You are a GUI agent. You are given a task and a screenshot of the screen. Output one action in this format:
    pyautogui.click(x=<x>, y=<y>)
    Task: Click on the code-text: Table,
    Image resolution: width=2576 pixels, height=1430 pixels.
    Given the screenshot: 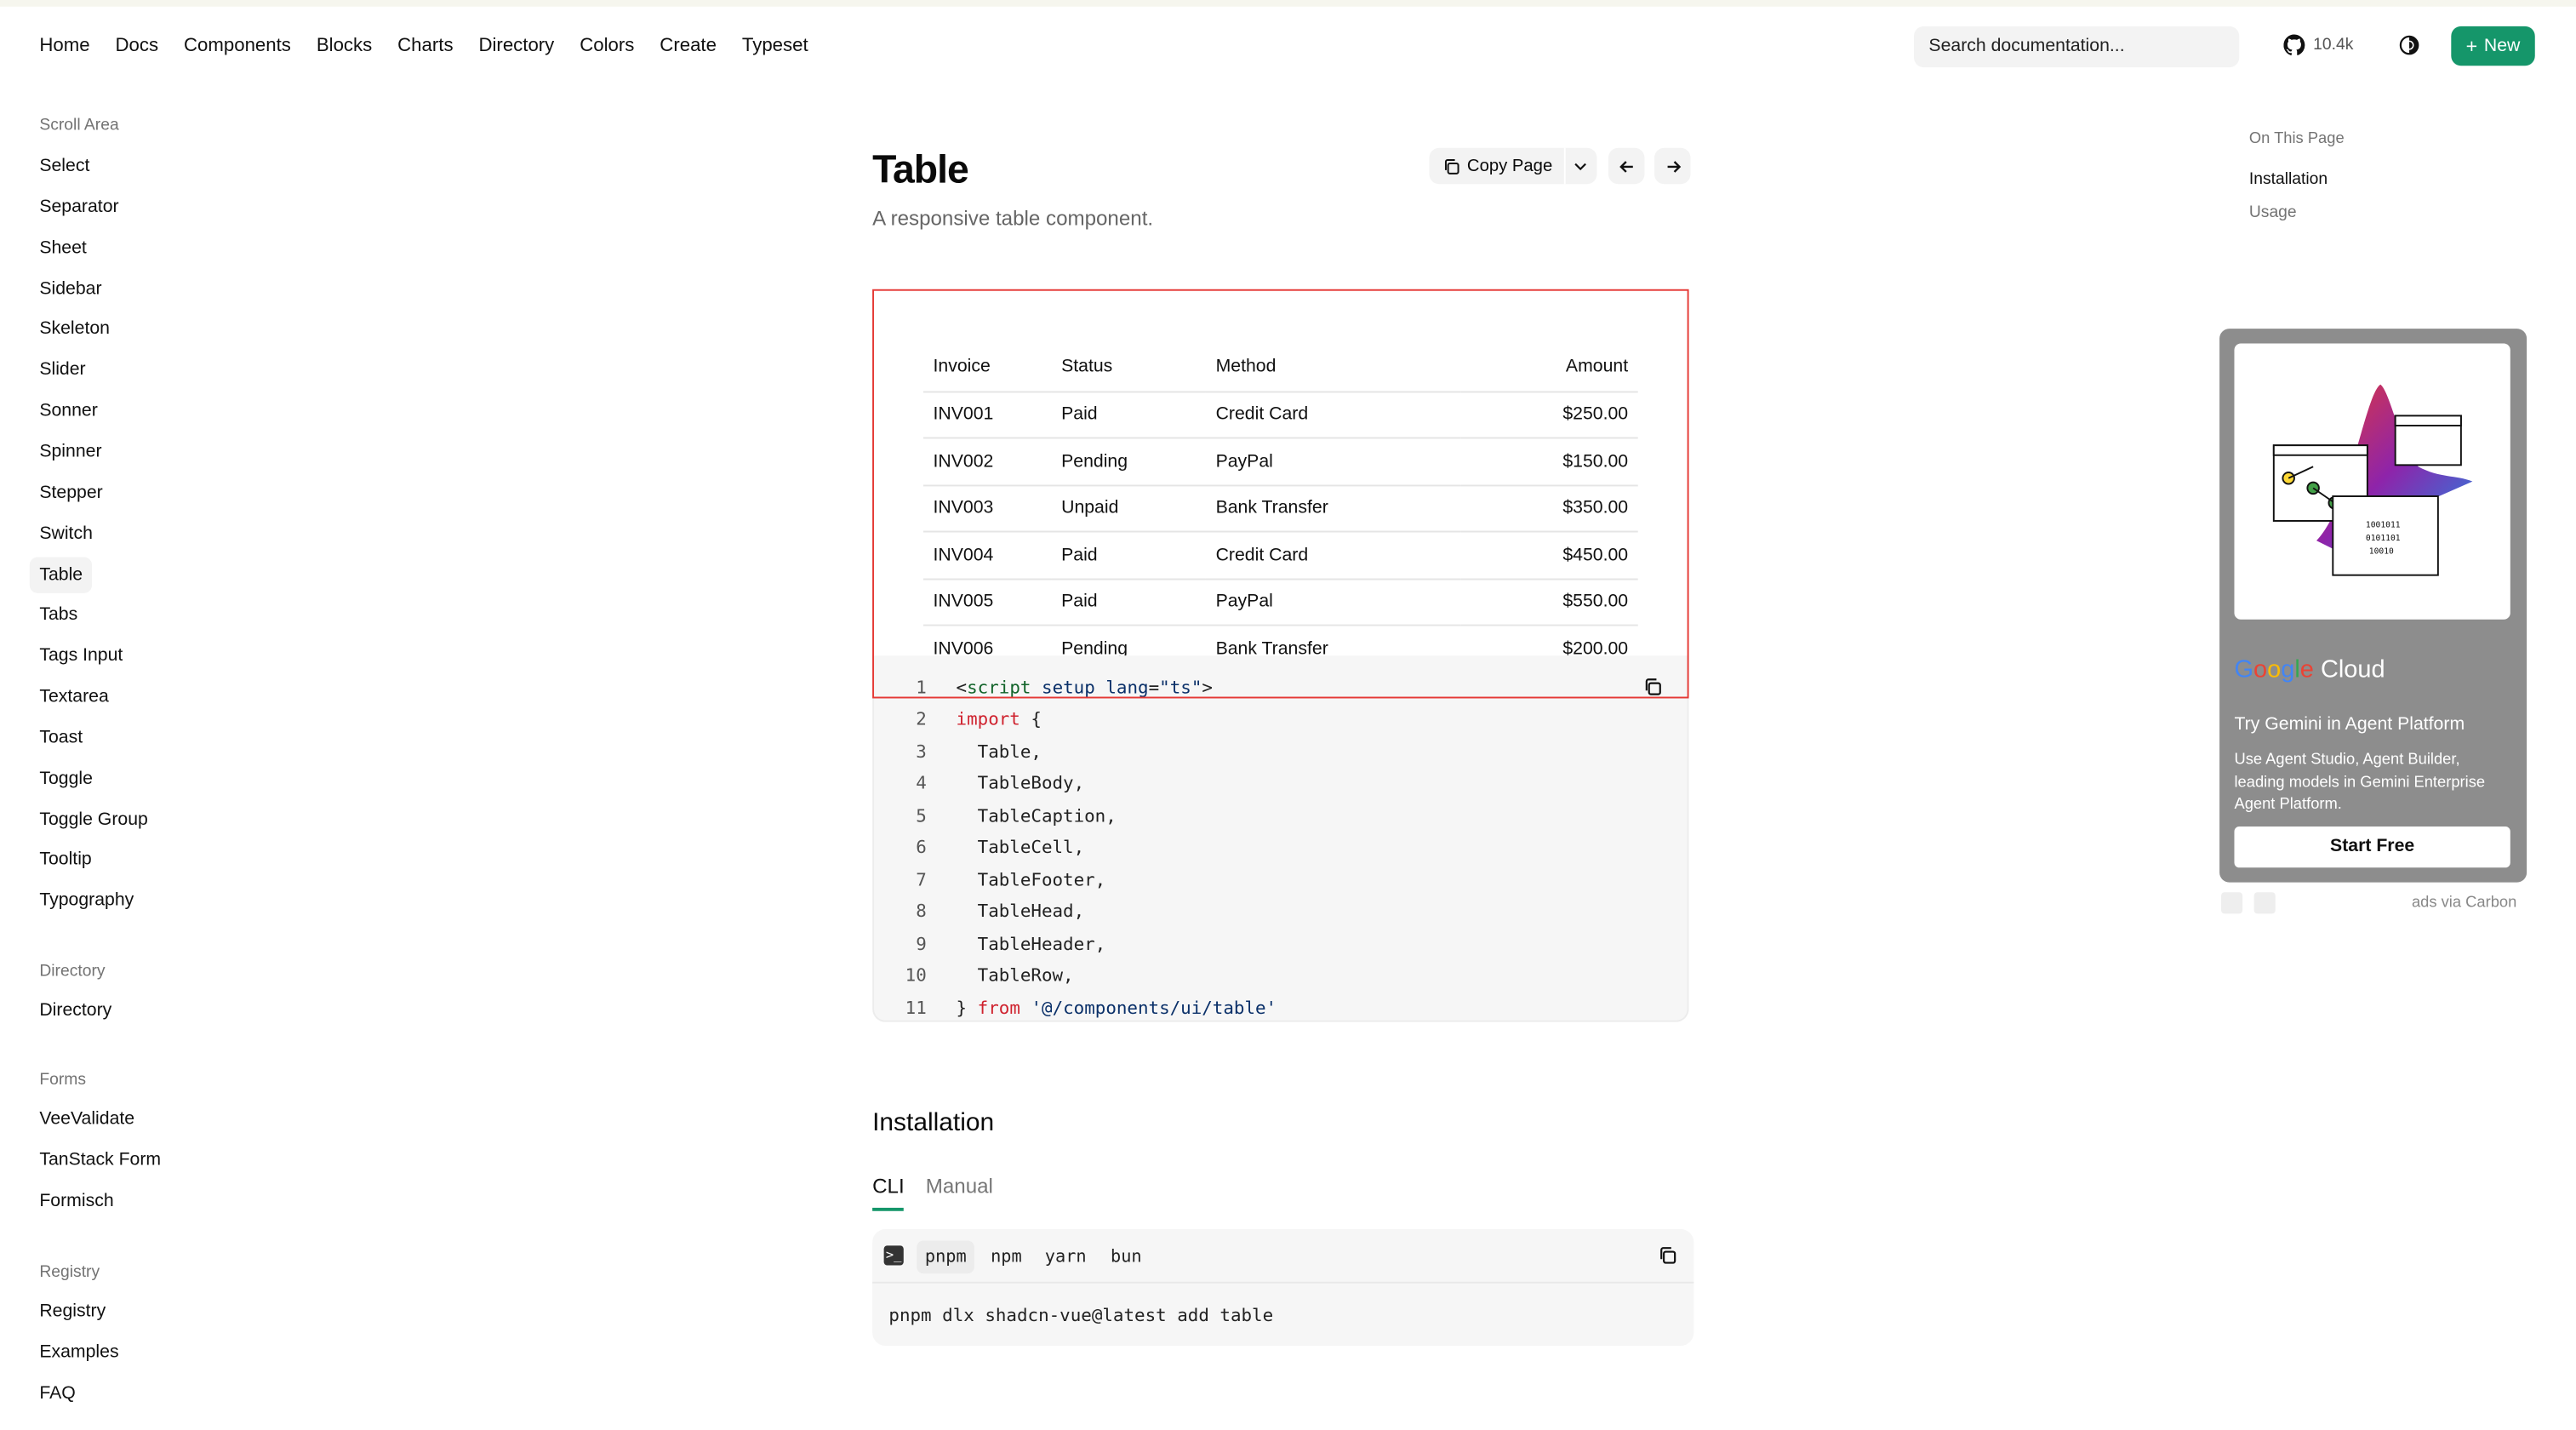 What is the action you would take?
    pyautogui.click(x=999, y=752)
    